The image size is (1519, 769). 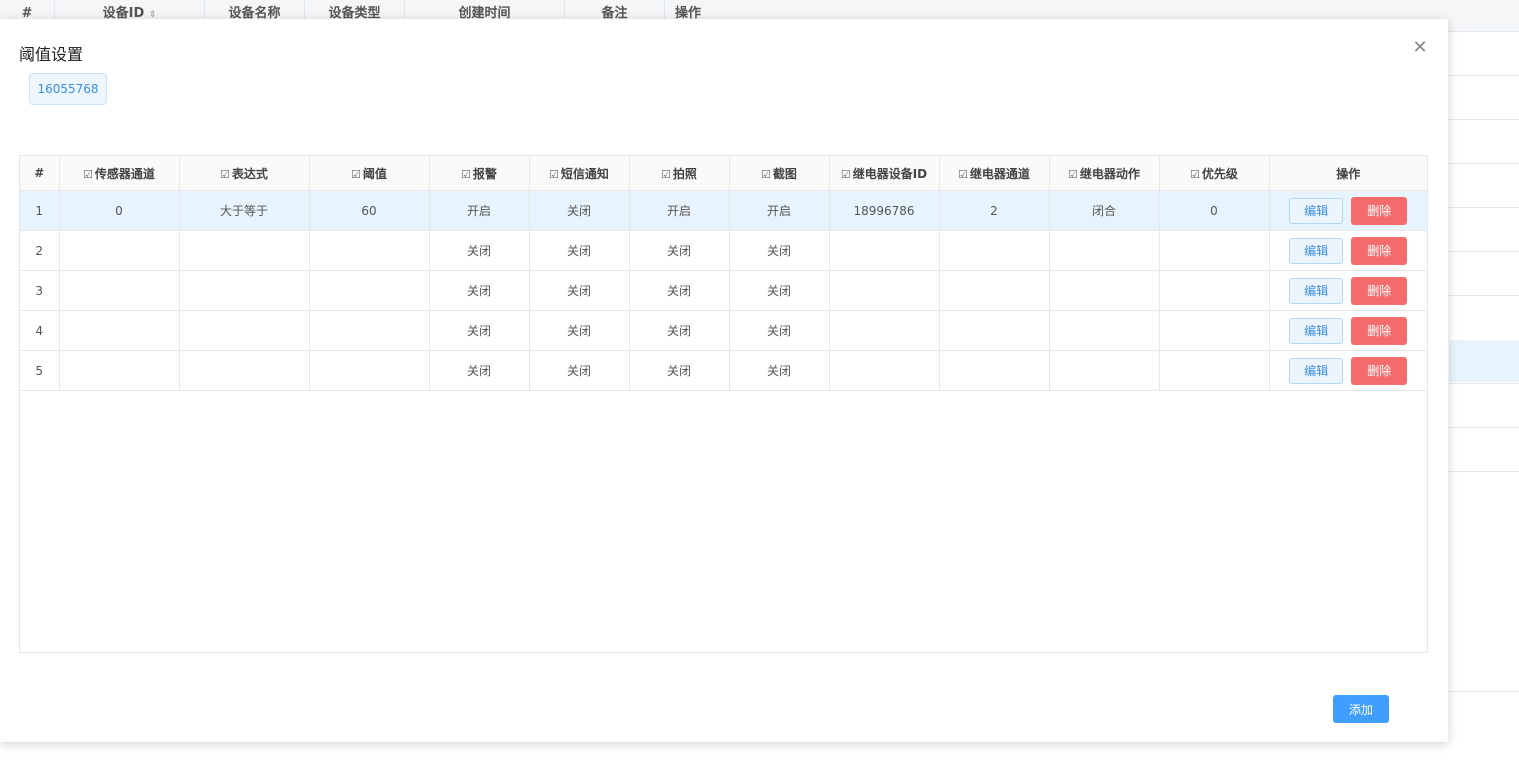 What do you see at coordinates (994, 173) in the screenshot?
I see `col-header-relay-channel: ☑ 继电器通道` at bounding box center [994, 173].